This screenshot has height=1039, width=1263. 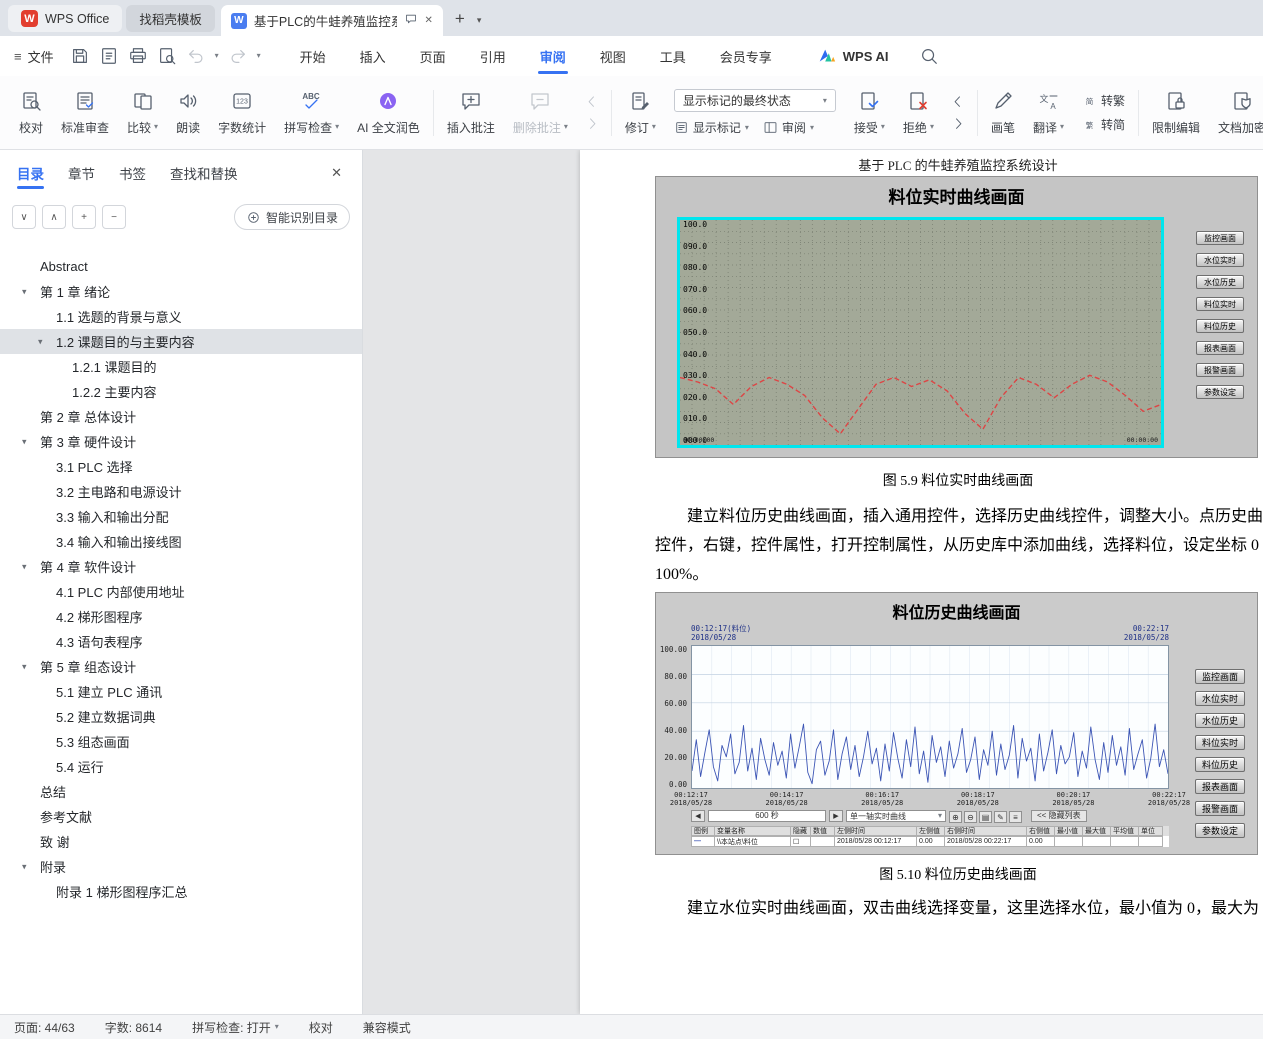 What do you see at coordinates (1220, 304) in the screenshot?
I see `scada-button: 料位实时` at bounding box center [1220, 304].